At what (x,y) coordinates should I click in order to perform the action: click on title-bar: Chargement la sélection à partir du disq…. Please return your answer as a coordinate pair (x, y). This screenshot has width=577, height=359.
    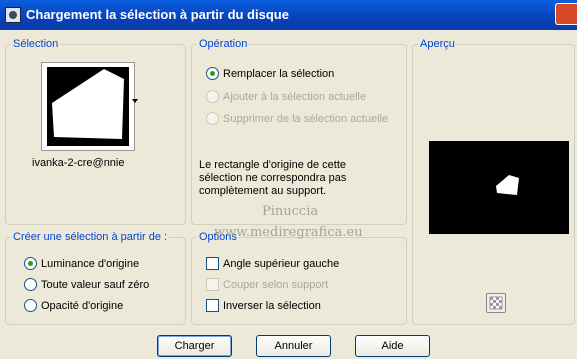
    Looking at the image, I should click on (288, 15).